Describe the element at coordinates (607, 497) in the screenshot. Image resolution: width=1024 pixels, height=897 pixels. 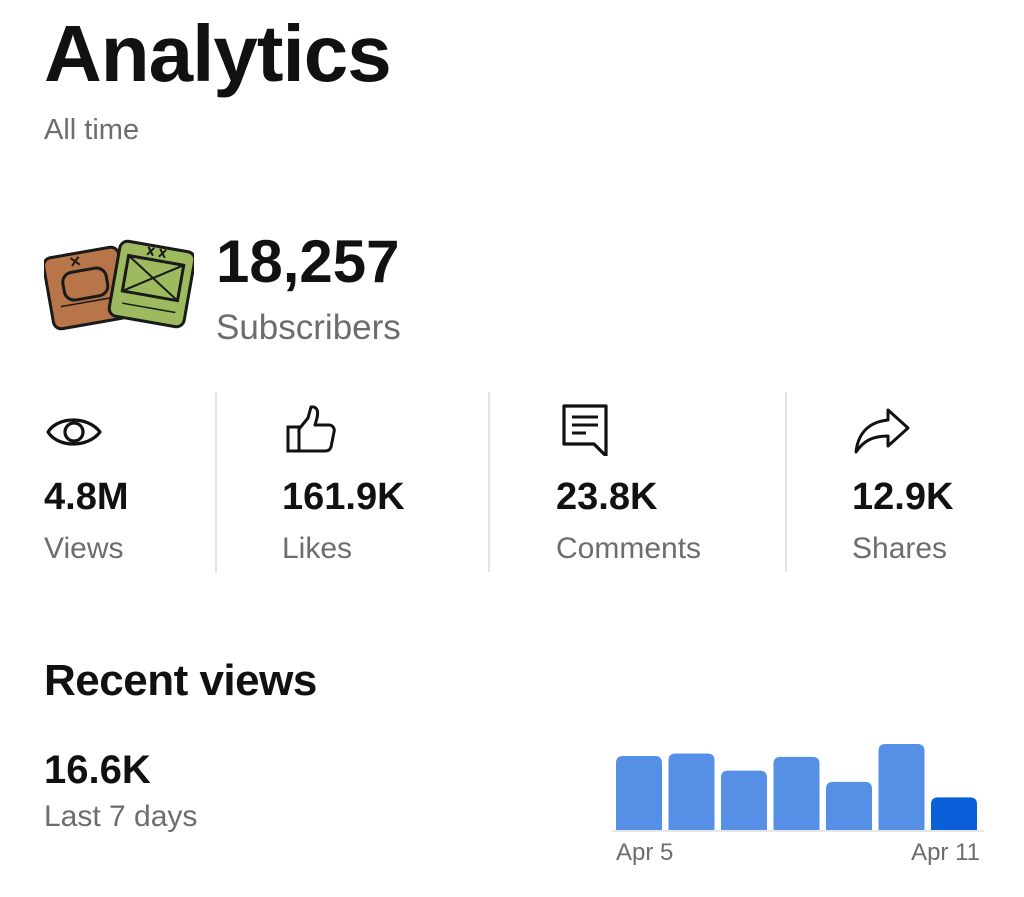
I see `stat-value: 23.8K` at that location.